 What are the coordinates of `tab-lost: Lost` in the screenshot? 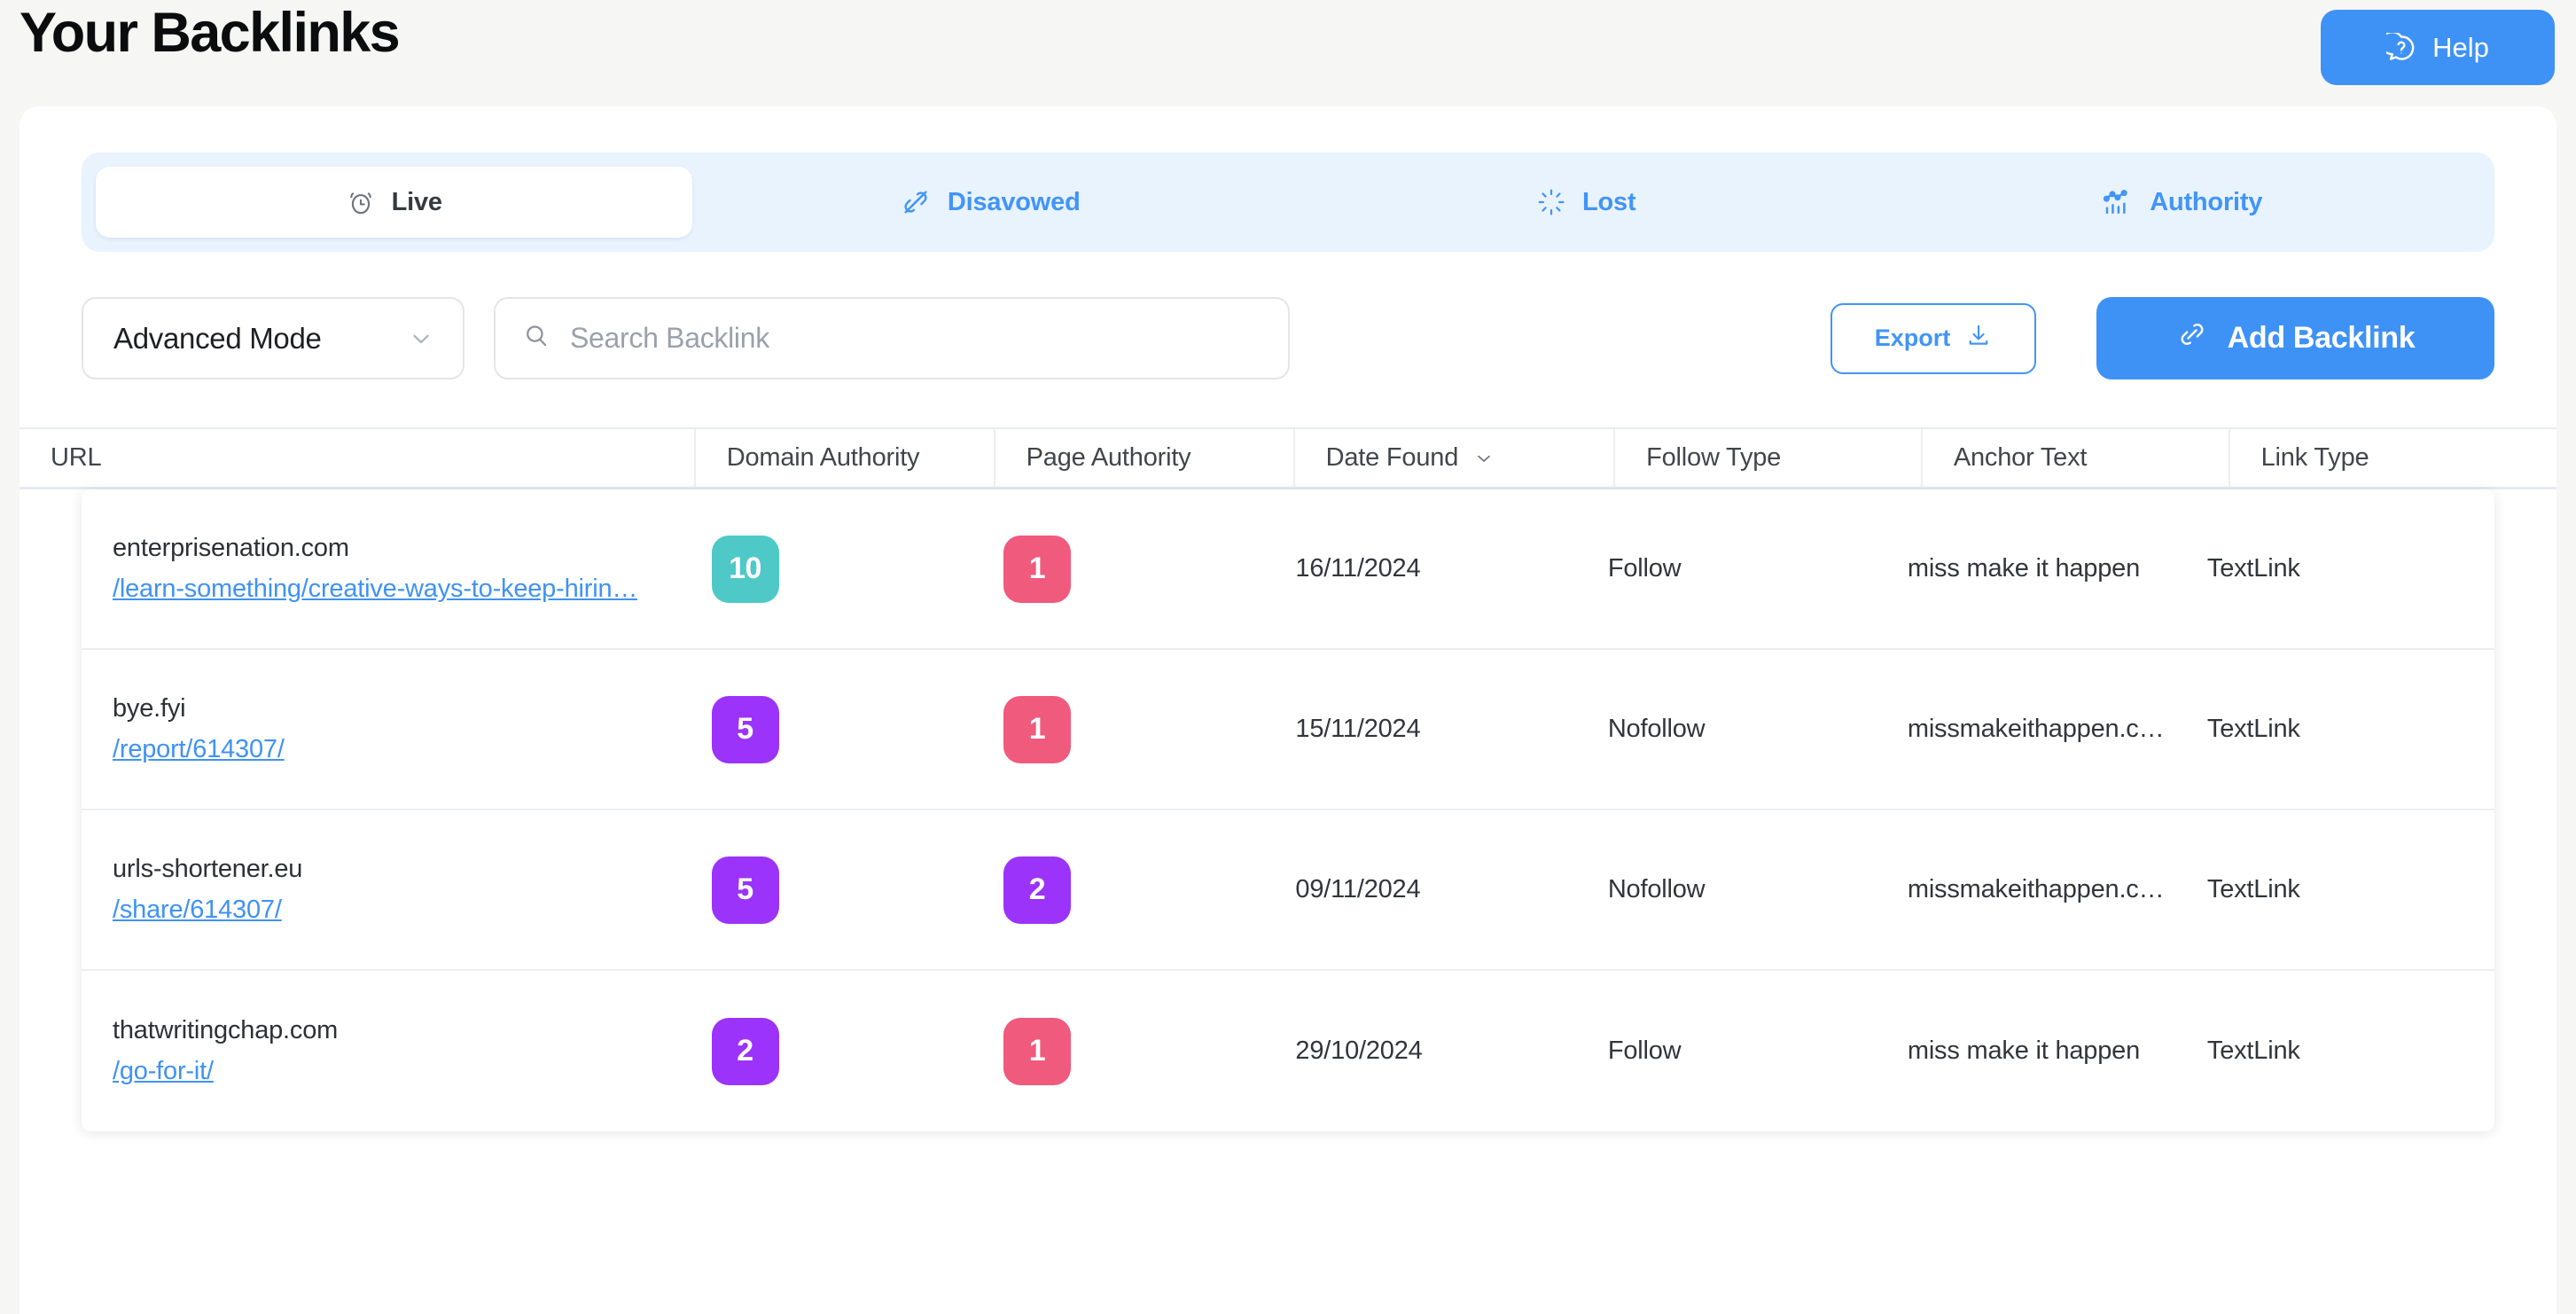 It's located at (1586, 202).